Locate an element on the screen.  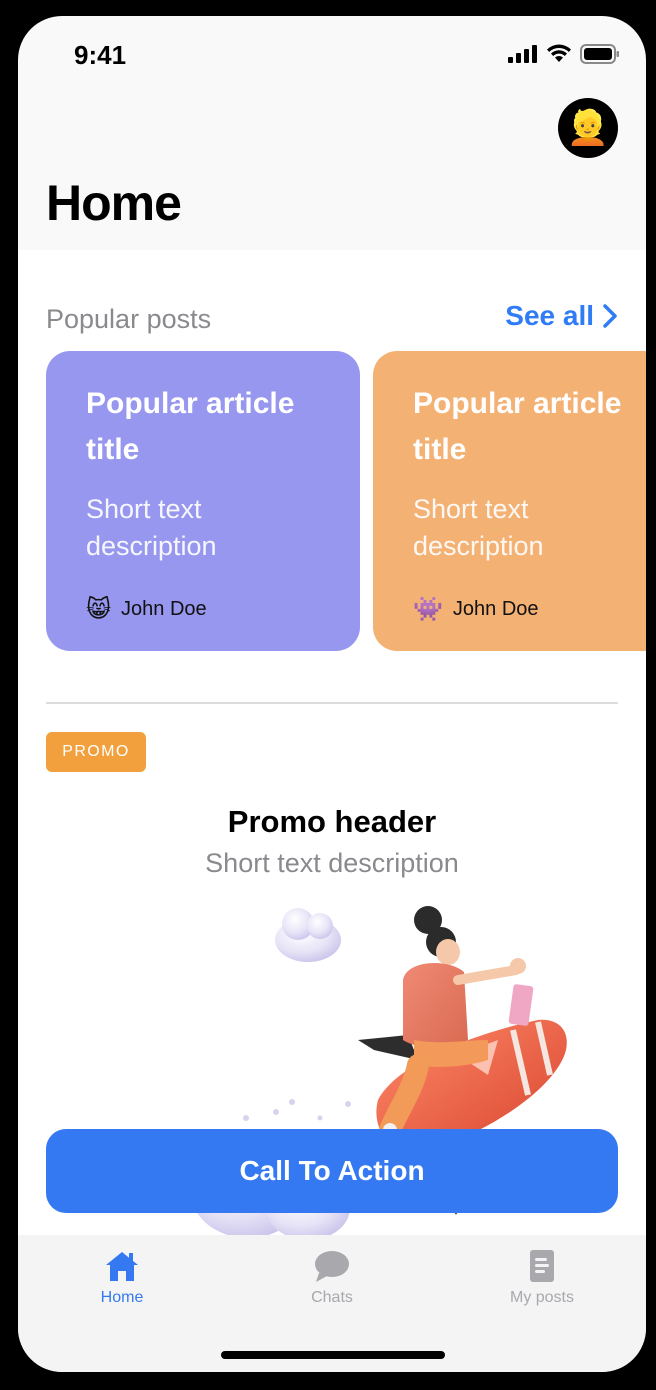
tab-home-label: Home is located at coordinates (122, 1297).